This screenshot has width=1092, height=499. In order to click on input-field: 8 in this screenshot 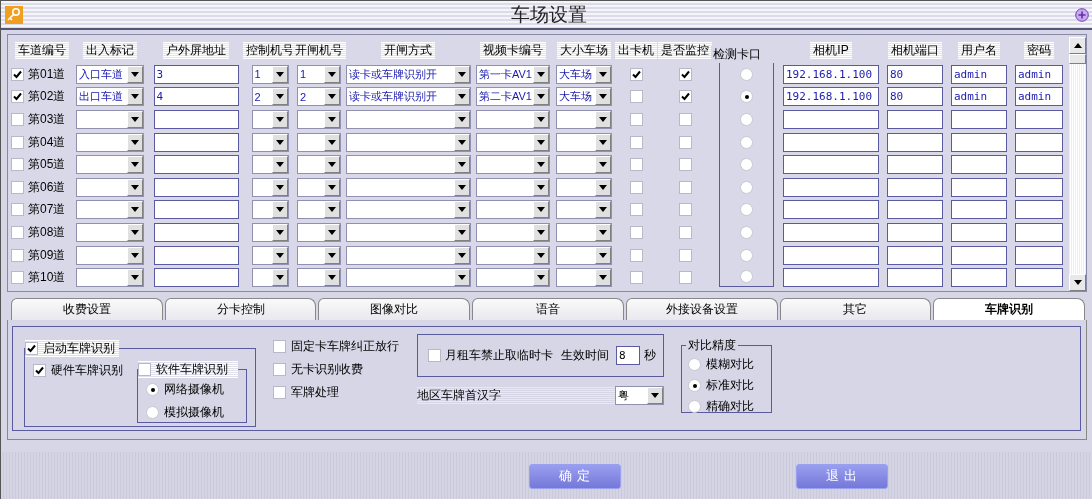, I will do `click(628, 355)`.